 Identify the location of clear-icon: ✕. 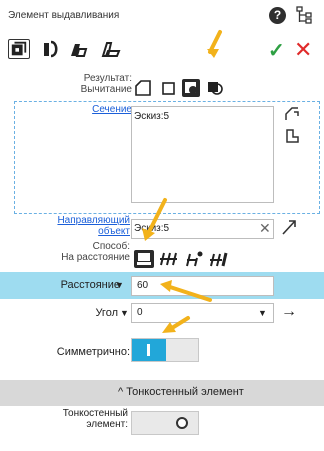
(265, 228).